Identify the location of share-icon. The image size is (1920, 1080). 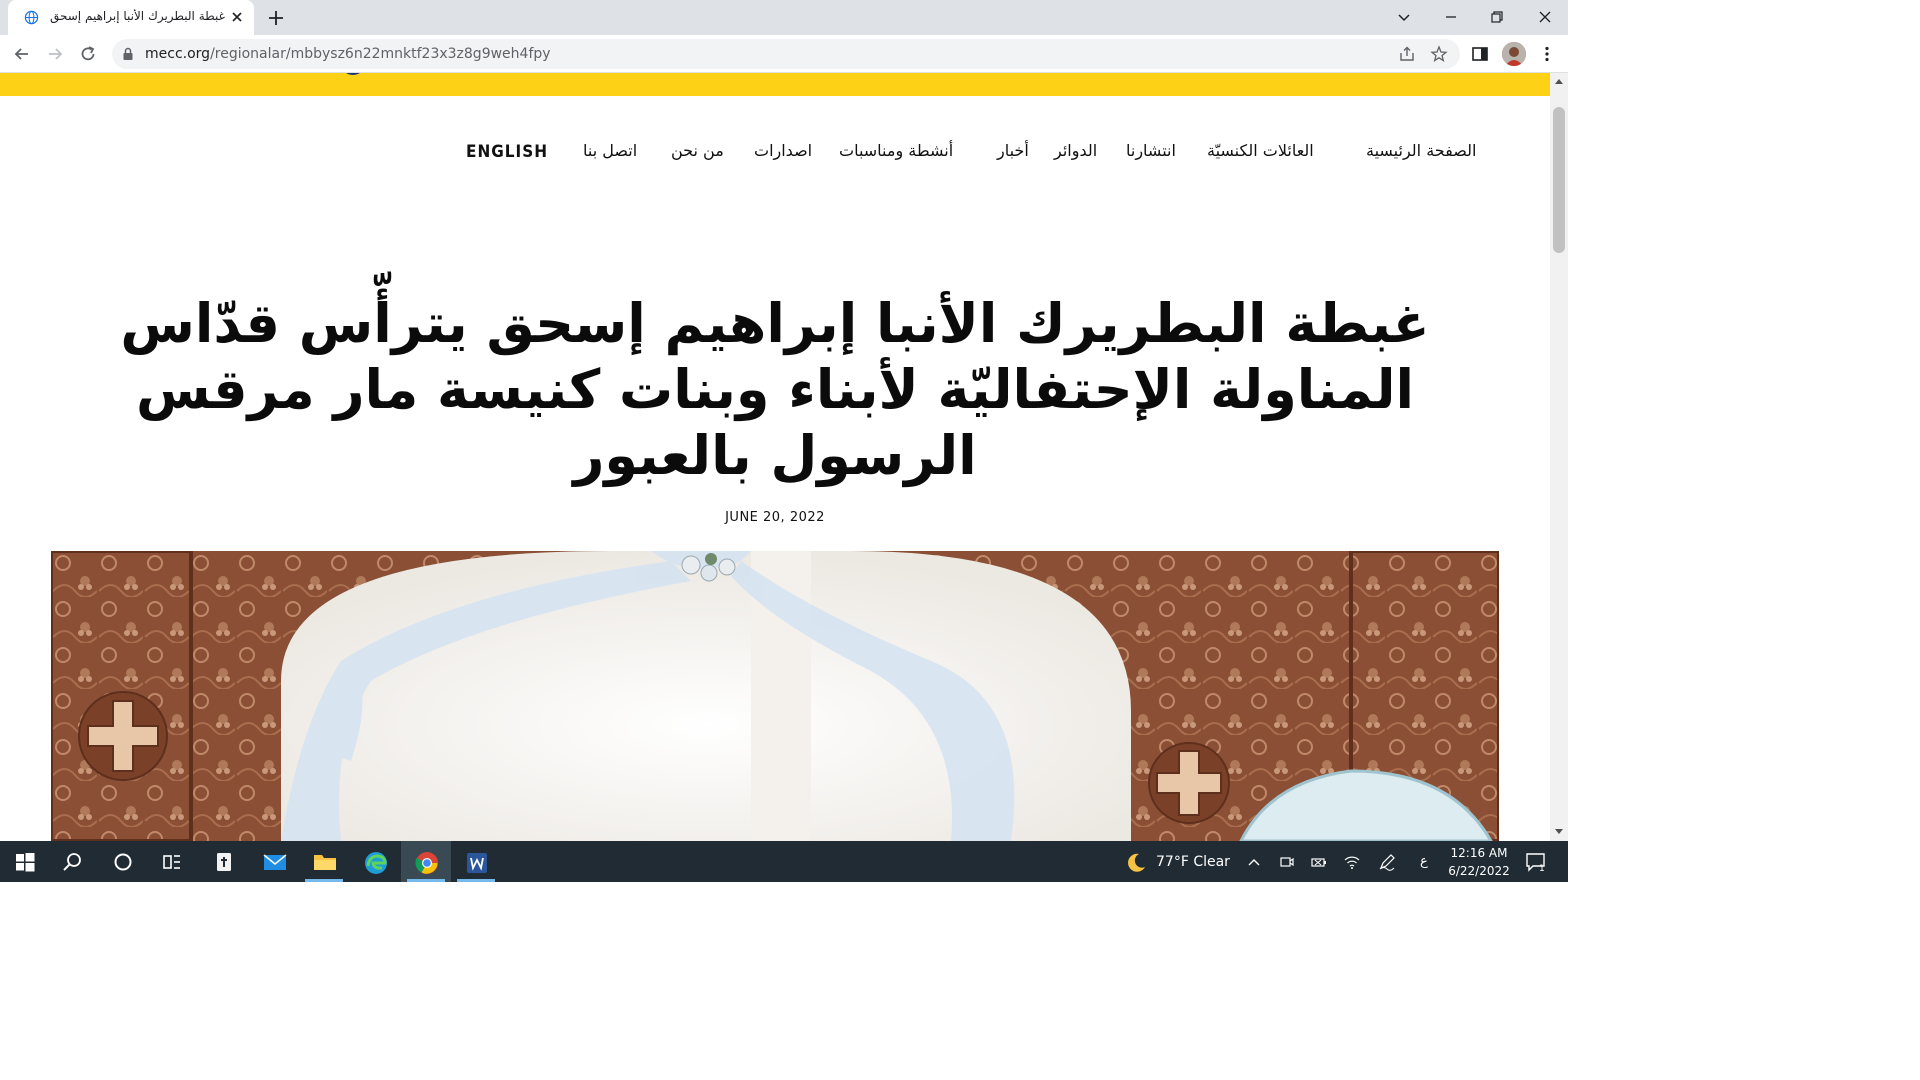
(1407, 54).